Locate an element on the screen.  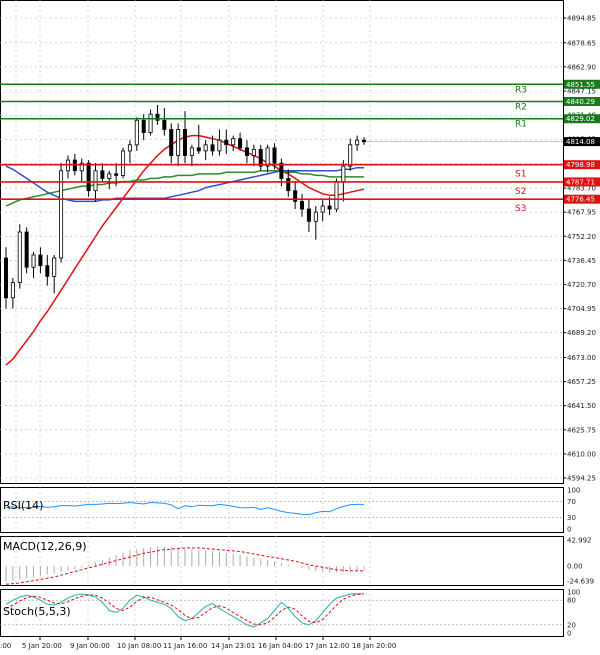
pivot-level-name: R2 is located at coordinates (521, 107).